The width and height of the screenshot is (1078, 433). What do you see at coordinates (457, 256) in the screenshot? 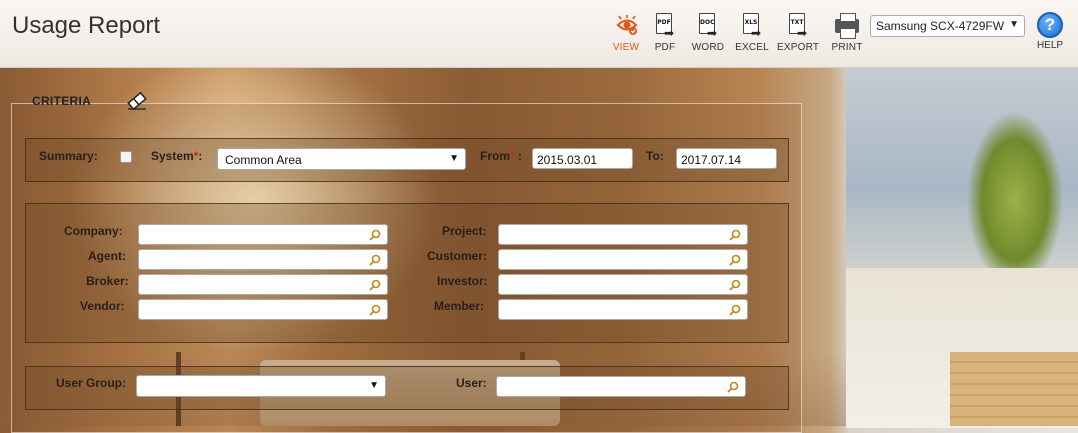
I see `customer-label: Customer:` at bounding box center [457, 256].